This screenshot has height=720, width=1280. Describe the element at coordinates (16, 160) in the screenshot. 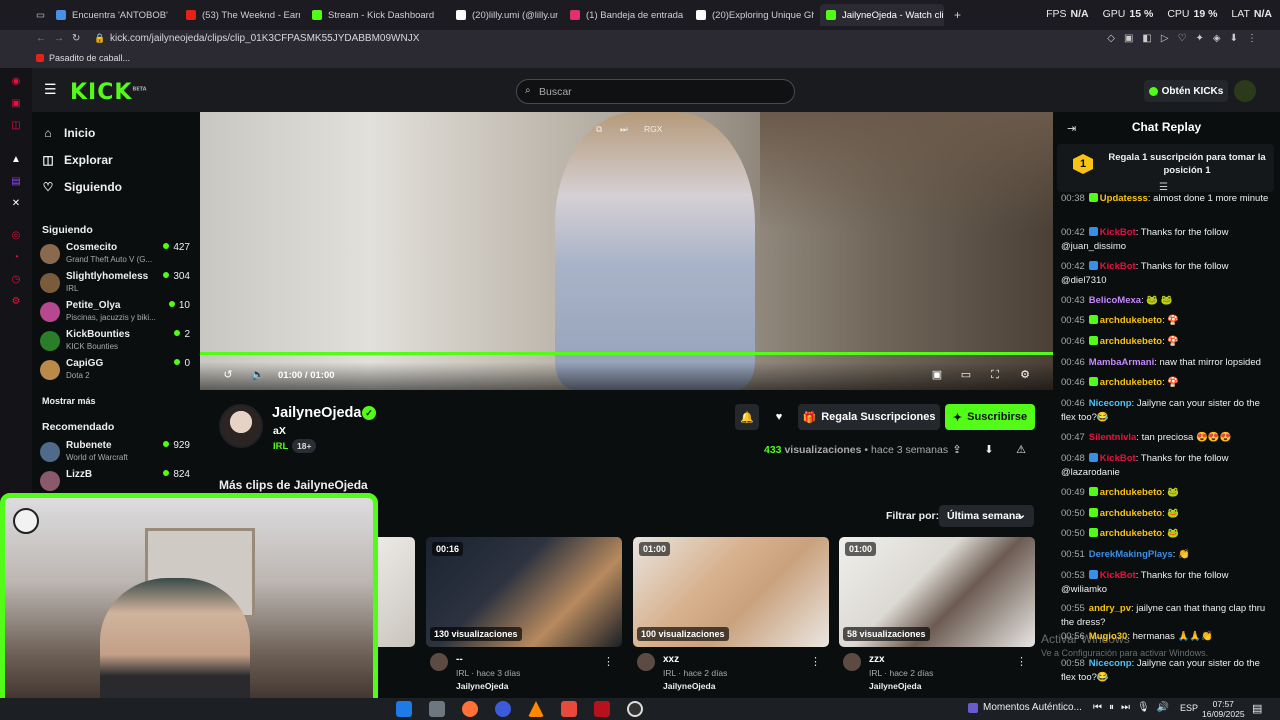

I see `panel-icon-4: ▲` at that location.